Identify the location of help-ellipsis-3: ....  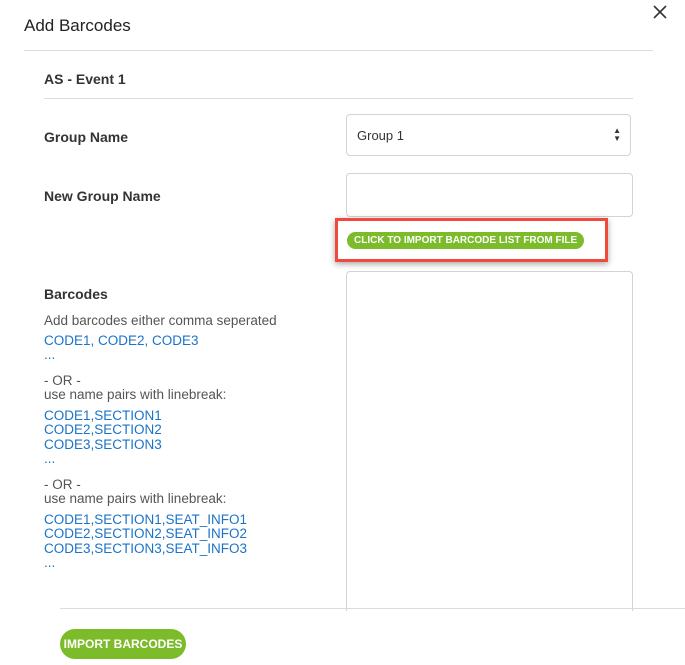
(50, 562).